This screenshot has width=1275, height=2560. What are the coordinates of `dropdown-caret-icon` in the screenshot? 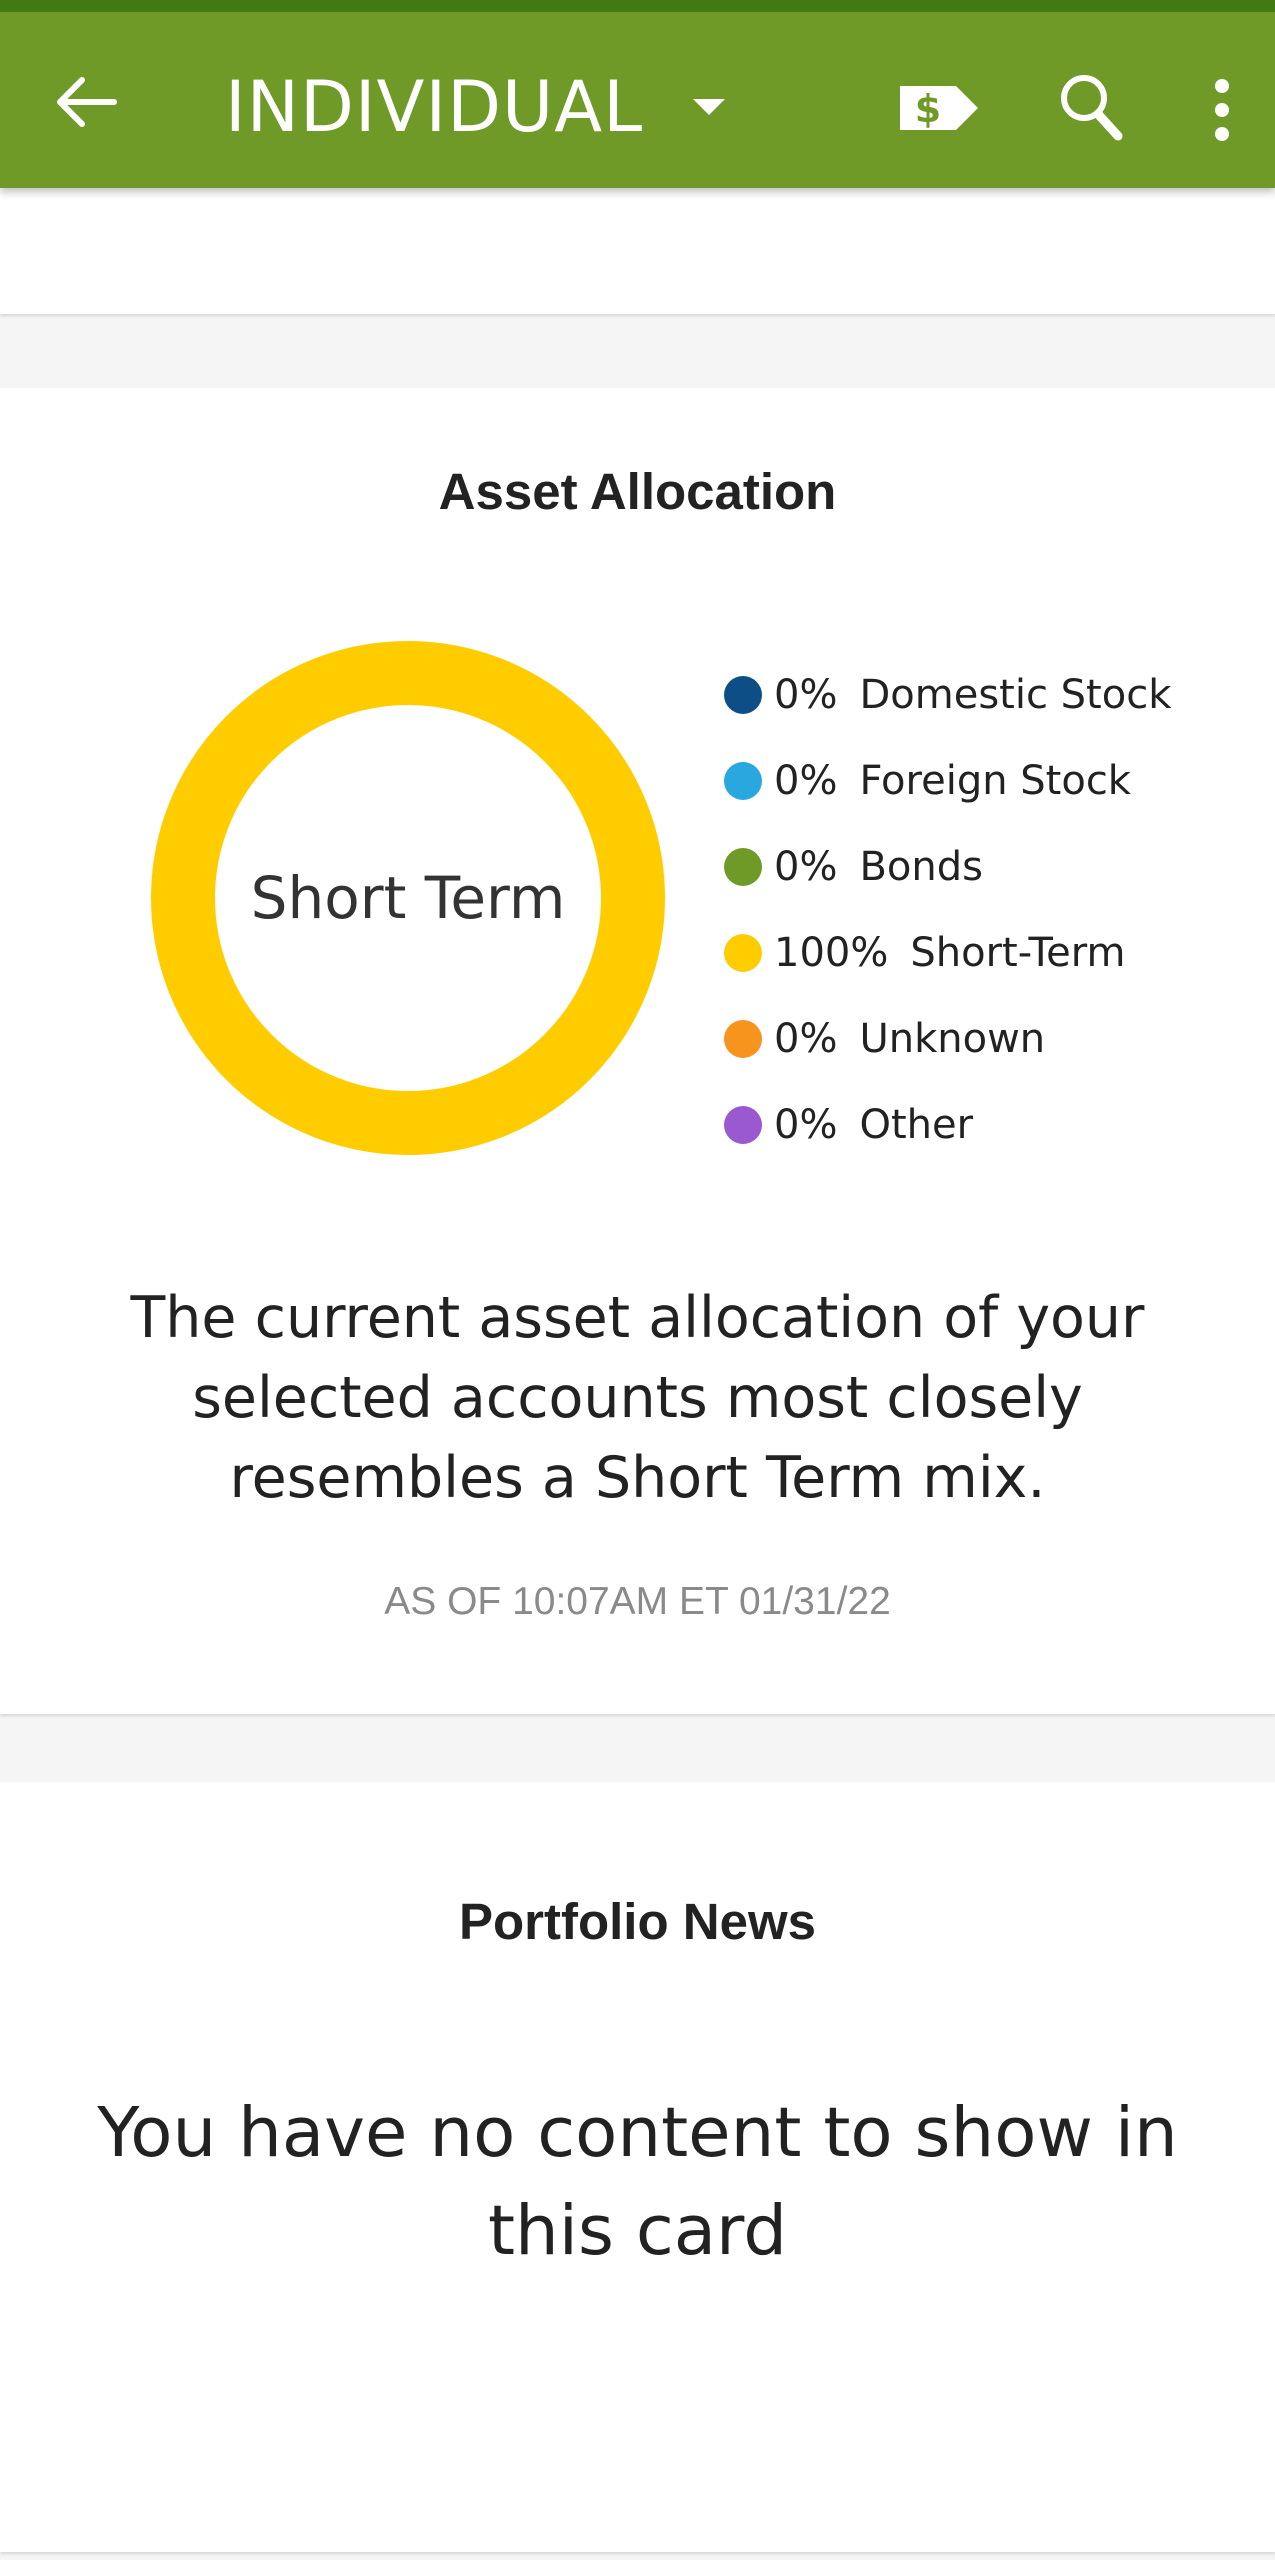 It's located at (709, 107).